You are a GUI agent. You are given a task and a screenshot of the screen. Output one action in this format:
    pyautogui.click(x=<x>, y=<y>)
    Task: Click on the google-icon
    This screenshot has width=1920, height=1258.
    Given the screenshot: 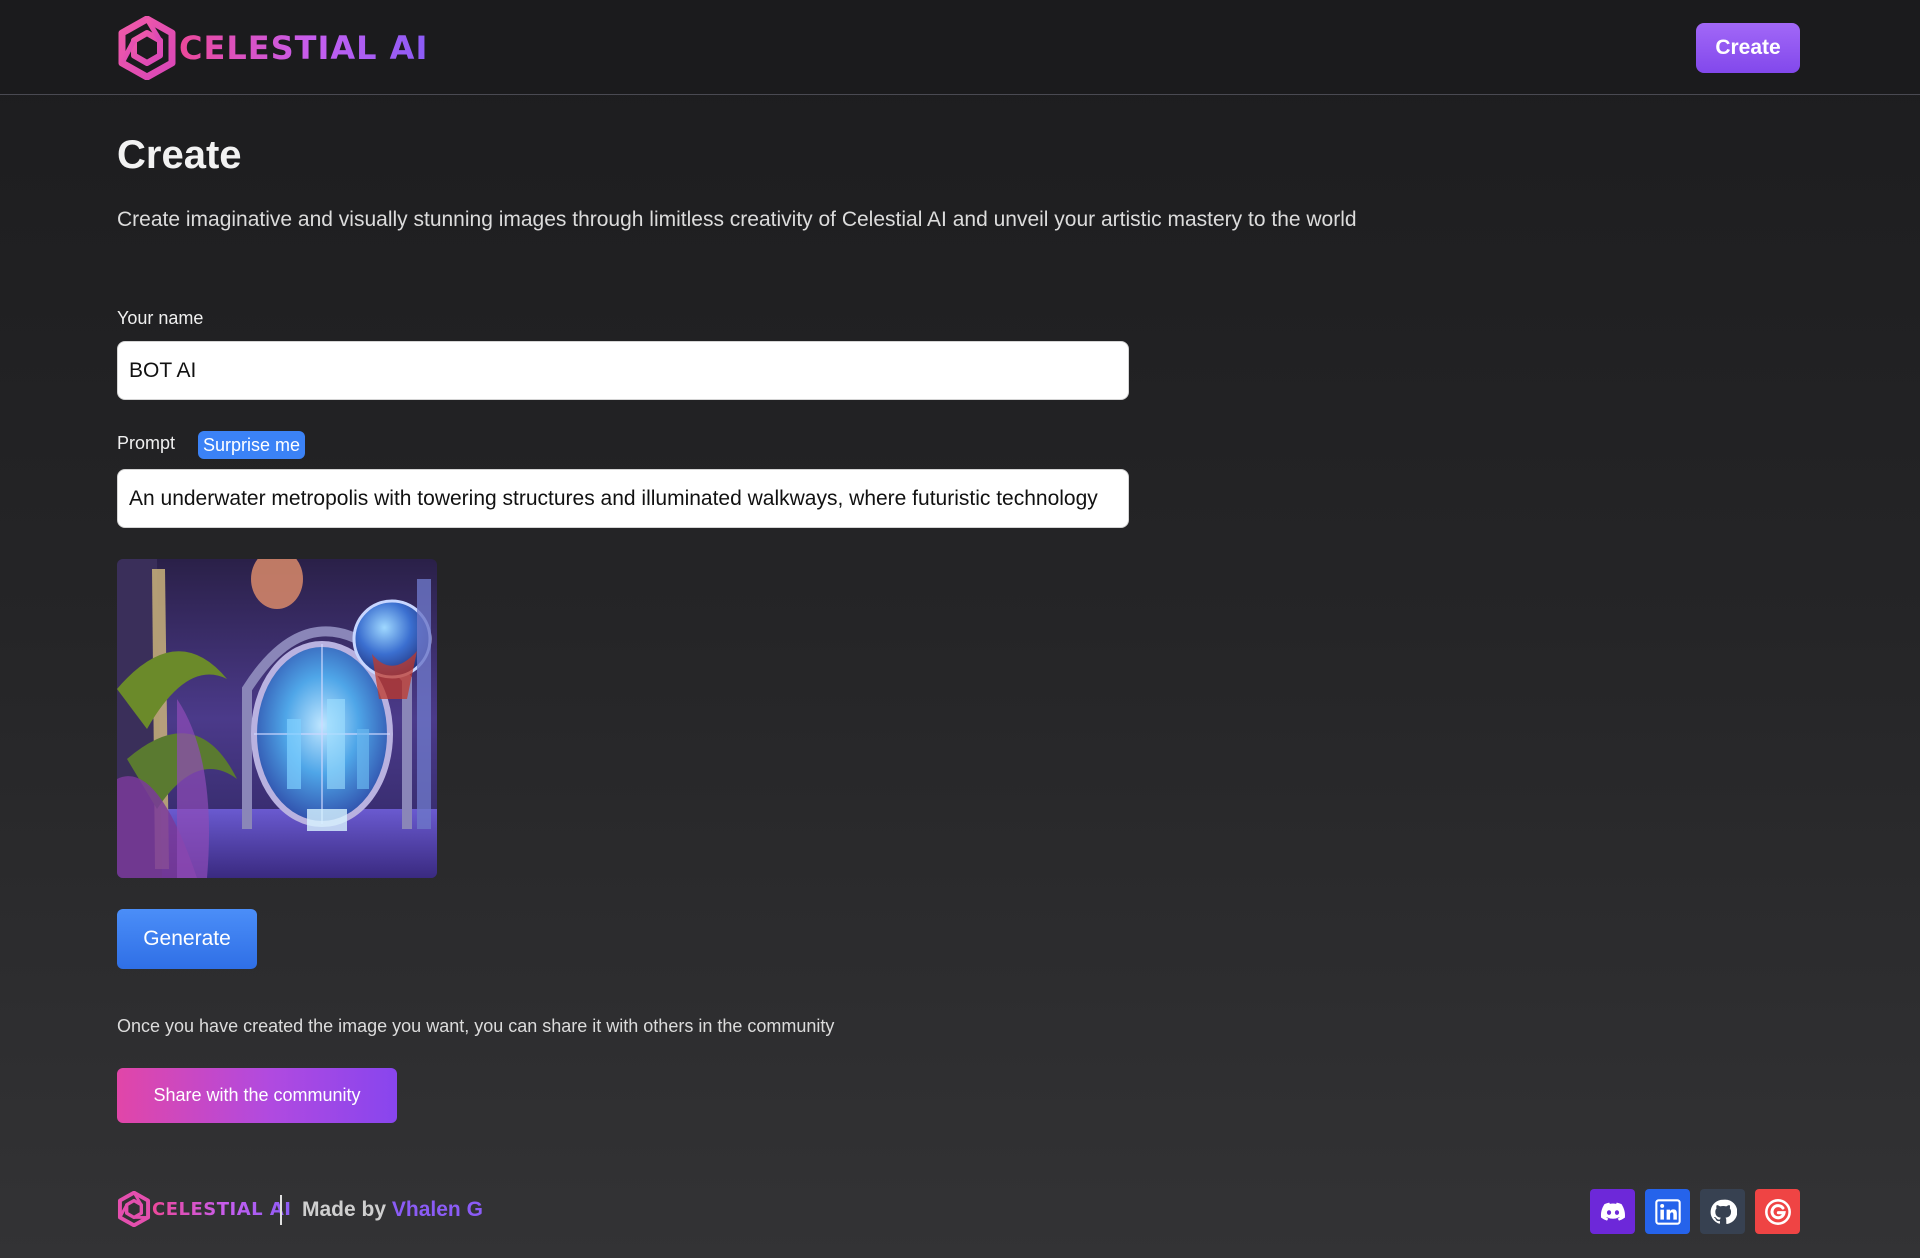 What is the action you would take?
    pyautogui.click(x=1777, y=1211)
    